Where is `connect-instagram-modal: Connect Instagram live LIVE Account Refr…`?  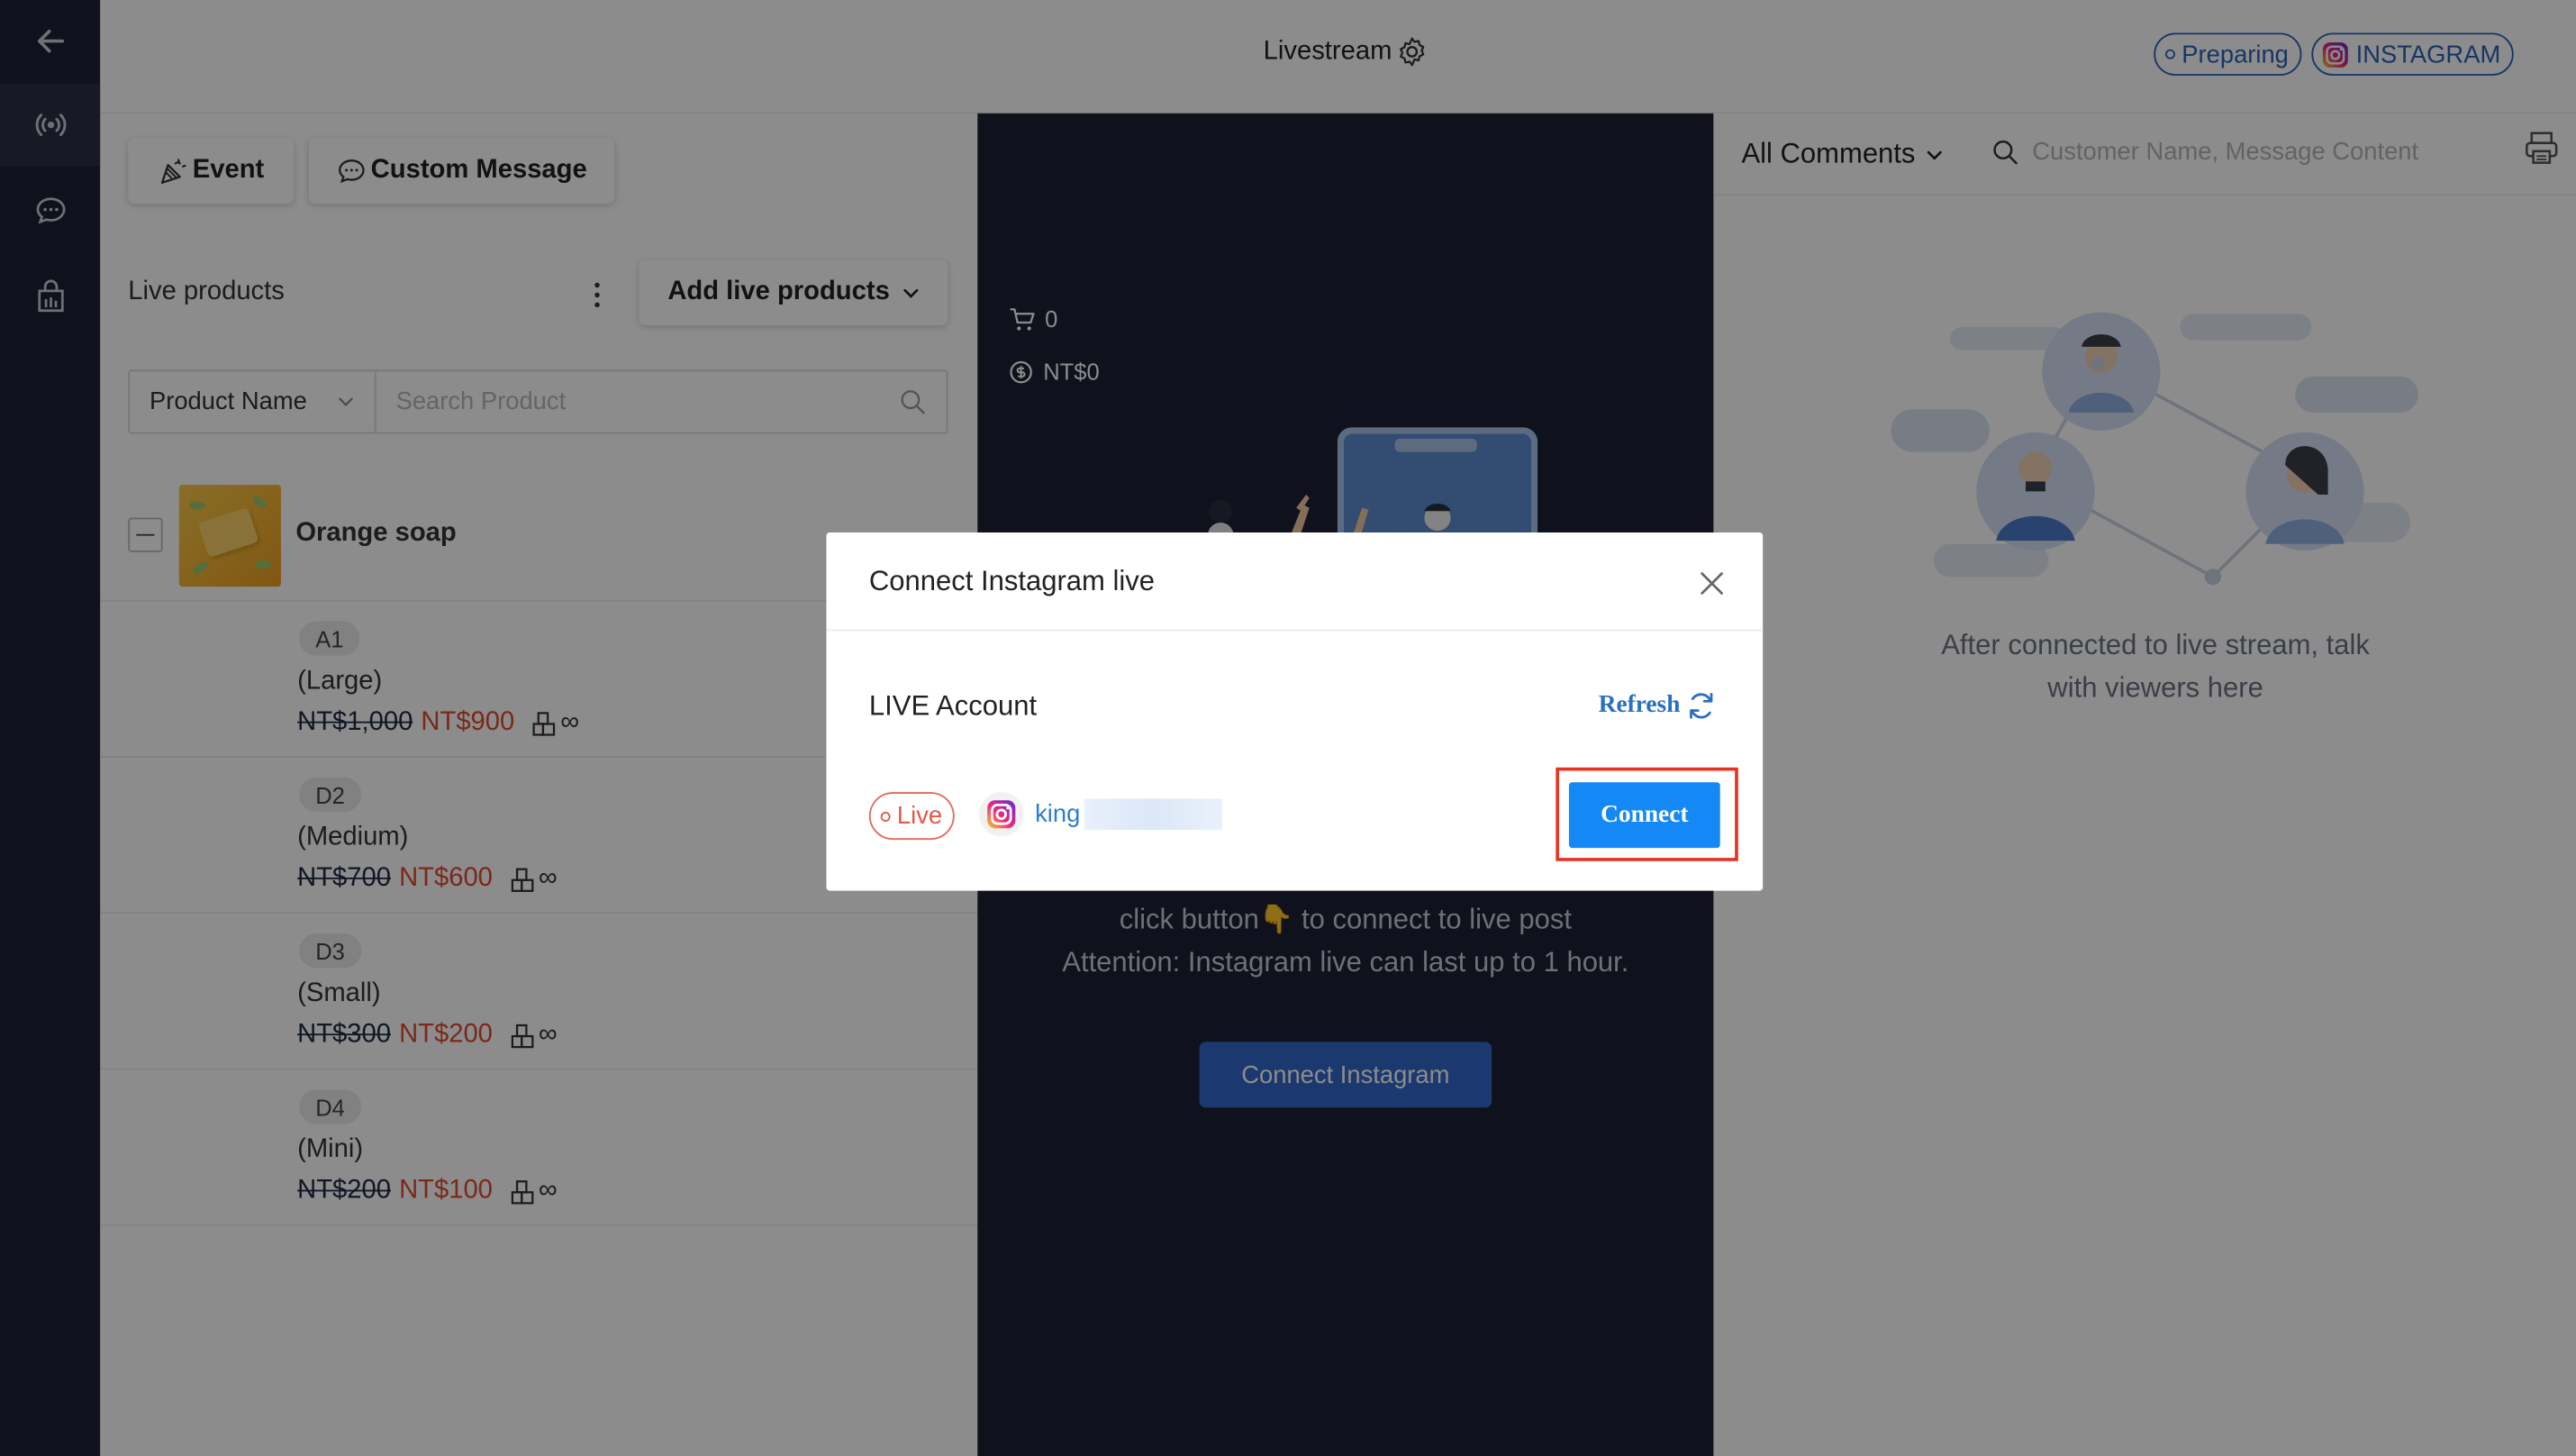
connect-instagram-modal: Connect Instagram live LIVE Account Refr… is located at coordinates (1295, 711).